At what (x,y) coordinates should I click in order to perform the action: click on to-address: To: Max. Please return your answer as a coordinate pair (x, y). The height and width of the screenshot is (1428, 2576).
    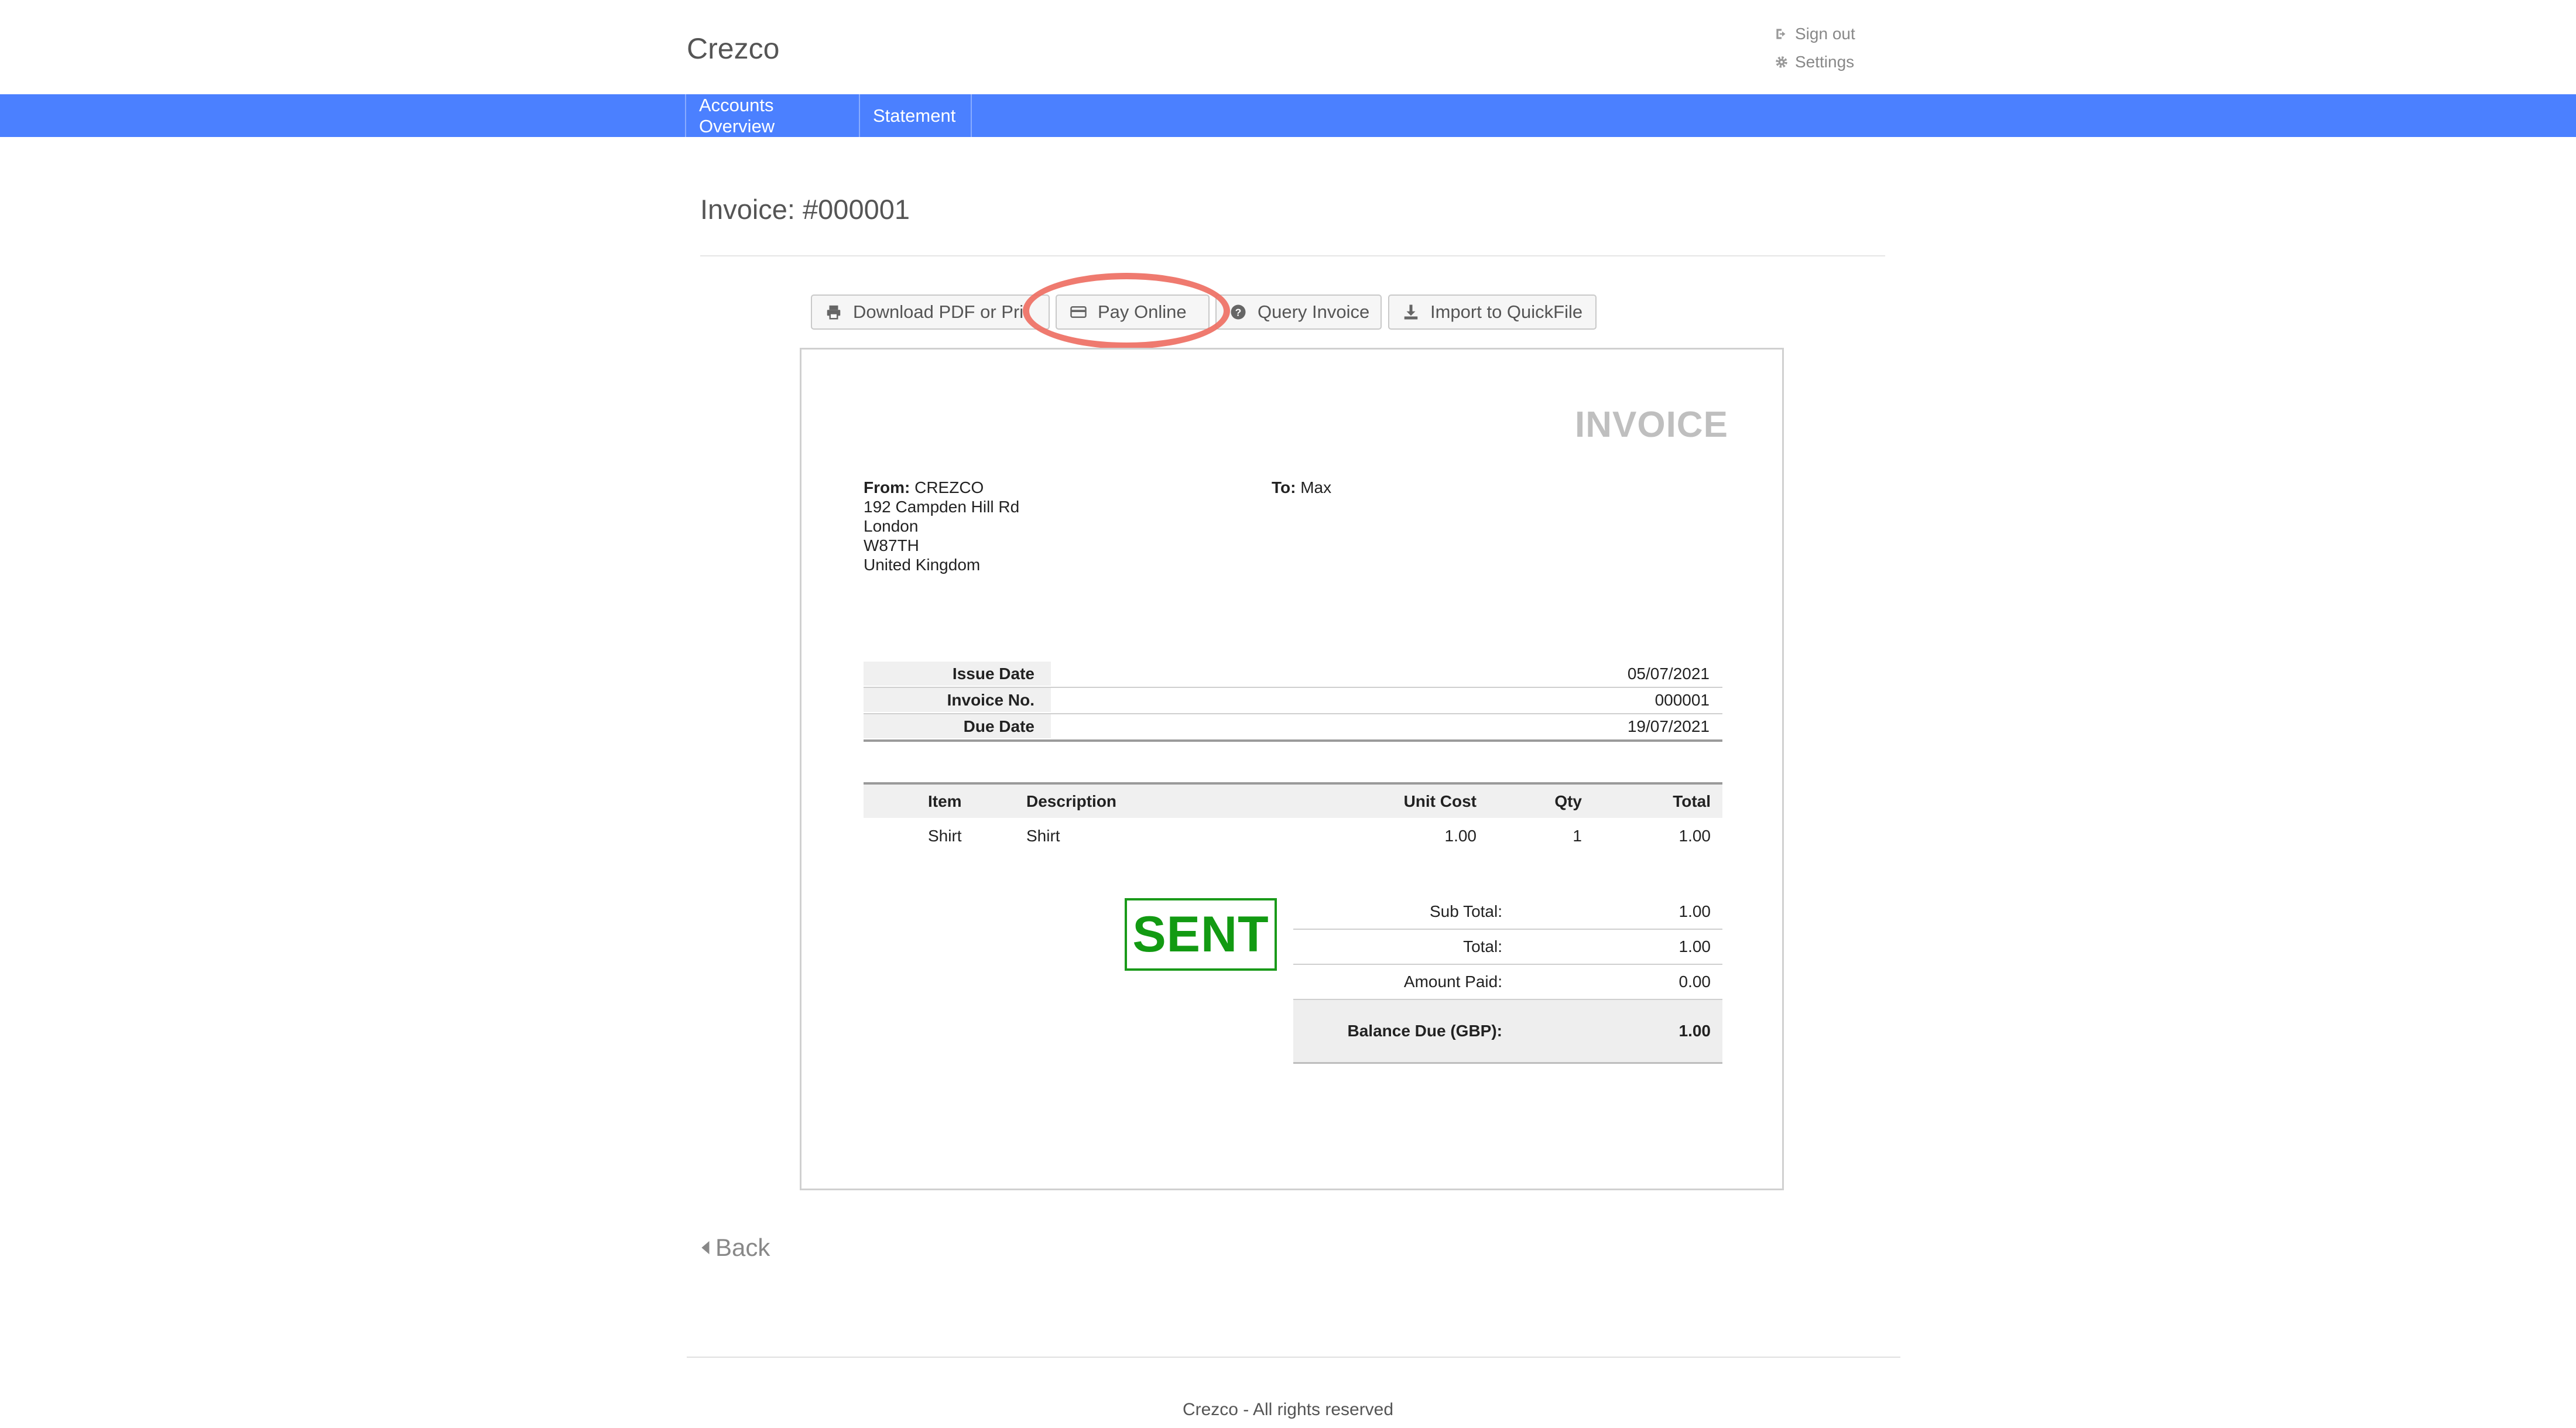
    Looking at the image, I should click on (1301, 487).